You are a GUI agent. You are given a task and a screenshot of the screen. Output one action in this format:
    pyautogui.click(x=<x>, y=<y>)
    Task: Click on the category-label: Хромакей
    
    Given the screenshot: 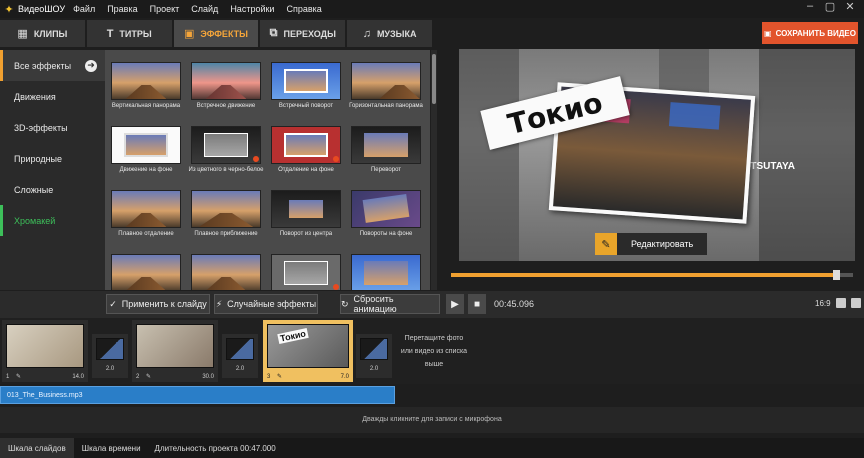 What is the action you would take?
    pyautogui.click(x=35, y=220)
    